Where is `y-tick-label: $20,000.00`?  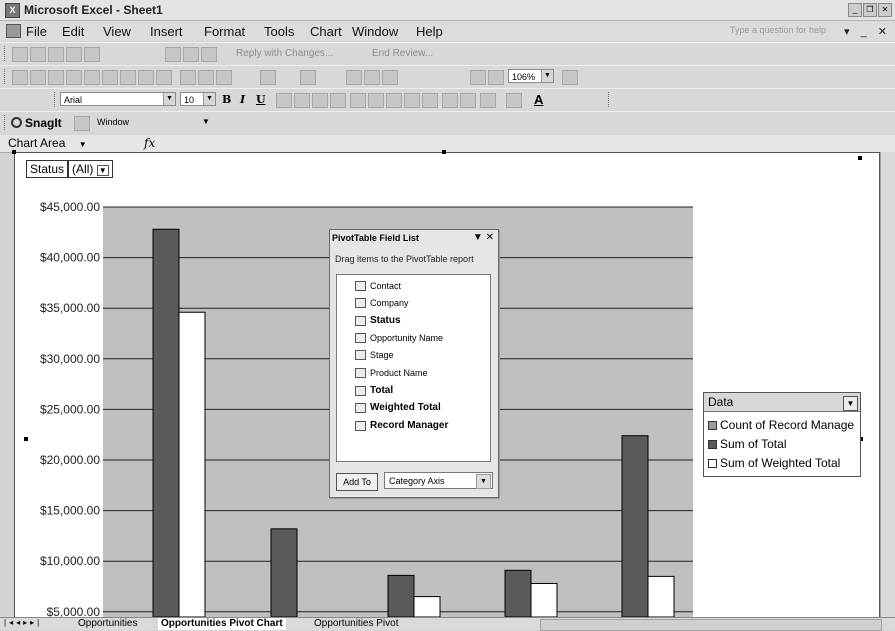 y-tick-label: $20,000.00 is located at coordinates (70, 460).